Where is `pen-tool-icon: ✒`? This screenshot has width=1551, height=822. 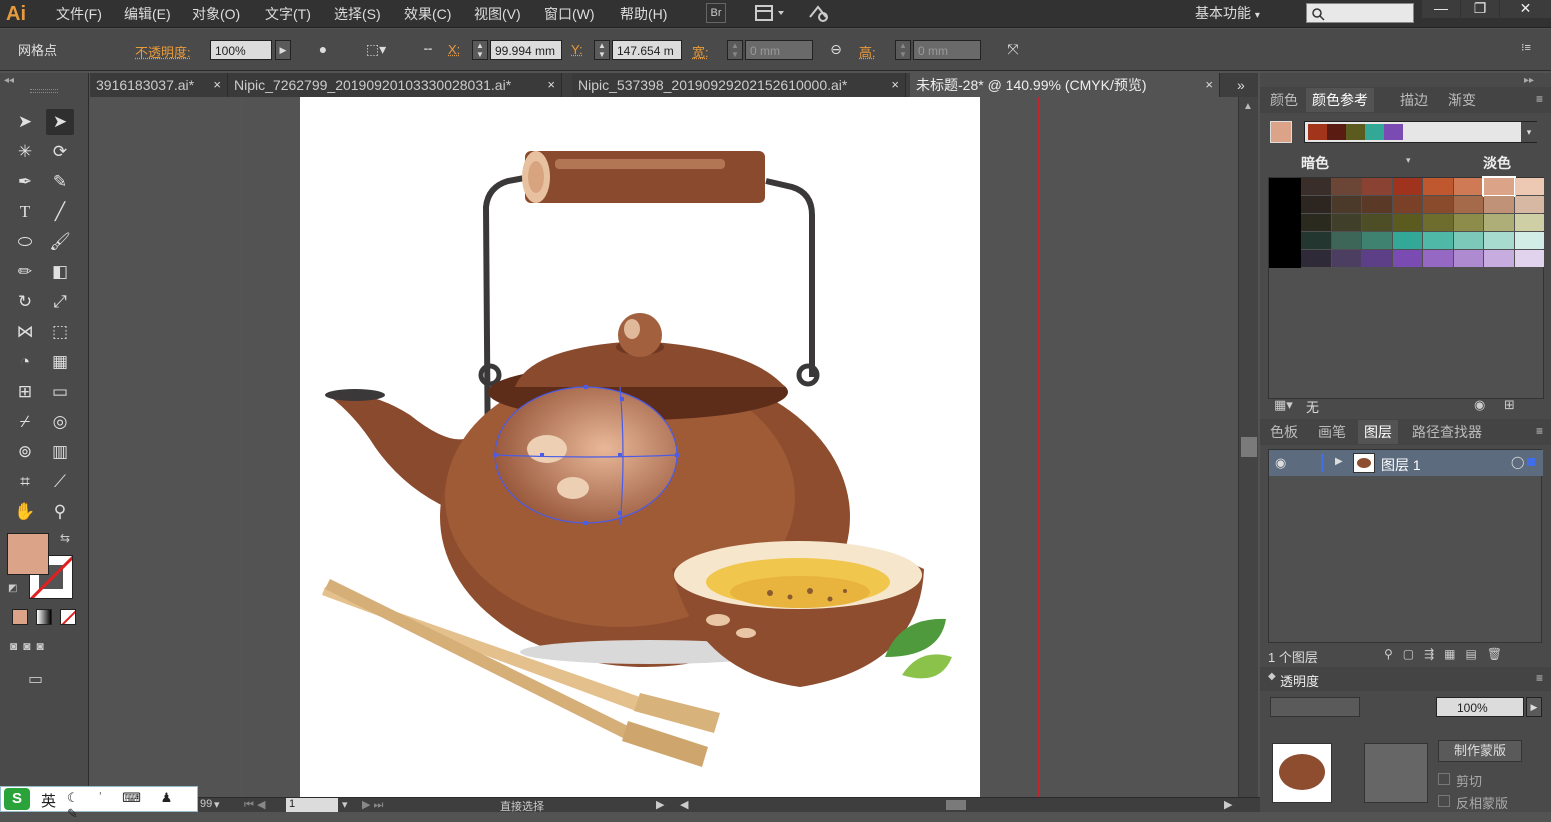 pen-tool-icon: ✒ is located at coordinates (25, 182).